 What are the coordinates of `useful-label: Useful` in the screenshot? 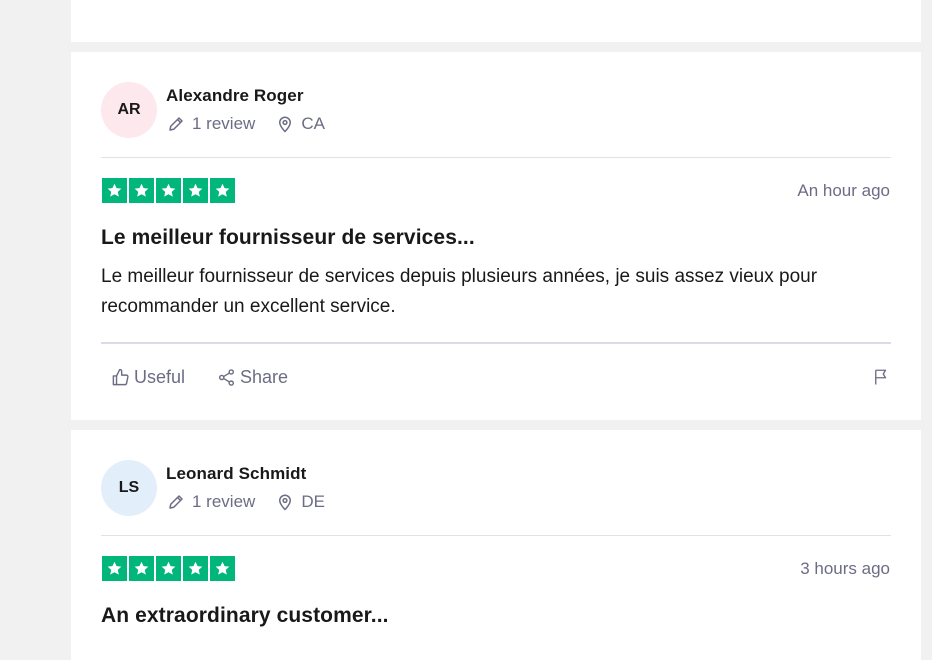 It's located at (160, 377).